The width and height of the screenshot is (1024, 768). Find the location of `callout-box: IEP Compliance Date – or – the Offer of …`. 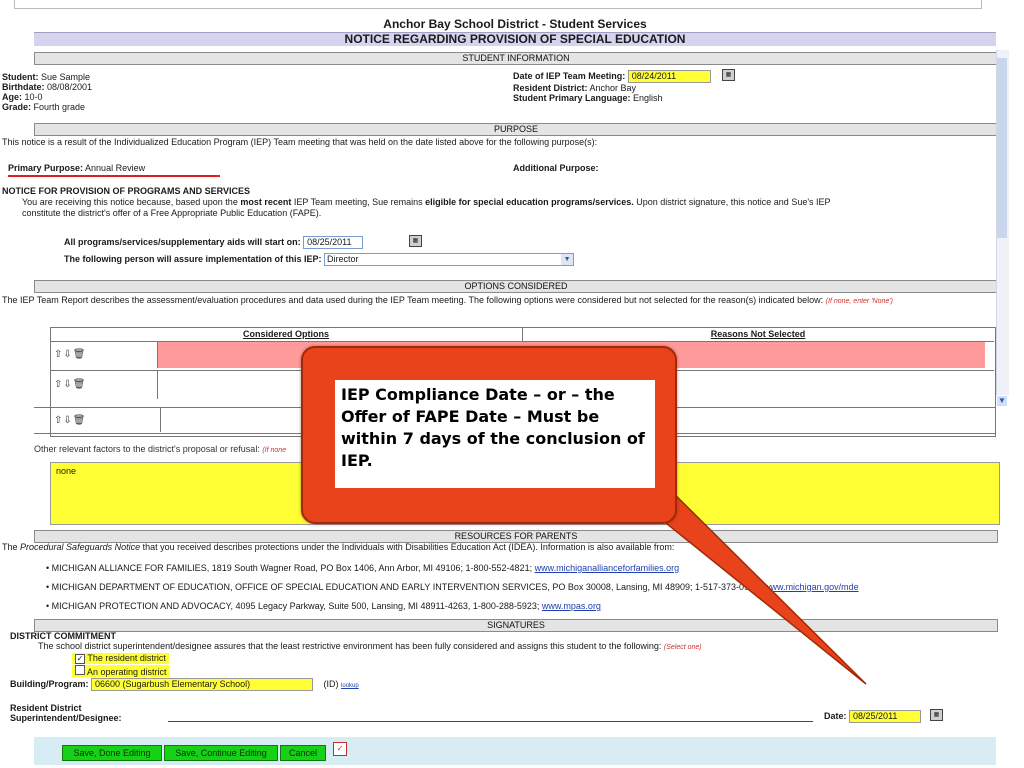

callout-box: IEP Compliance Date – or – the Offer of … is located at coordinates (489, 435).